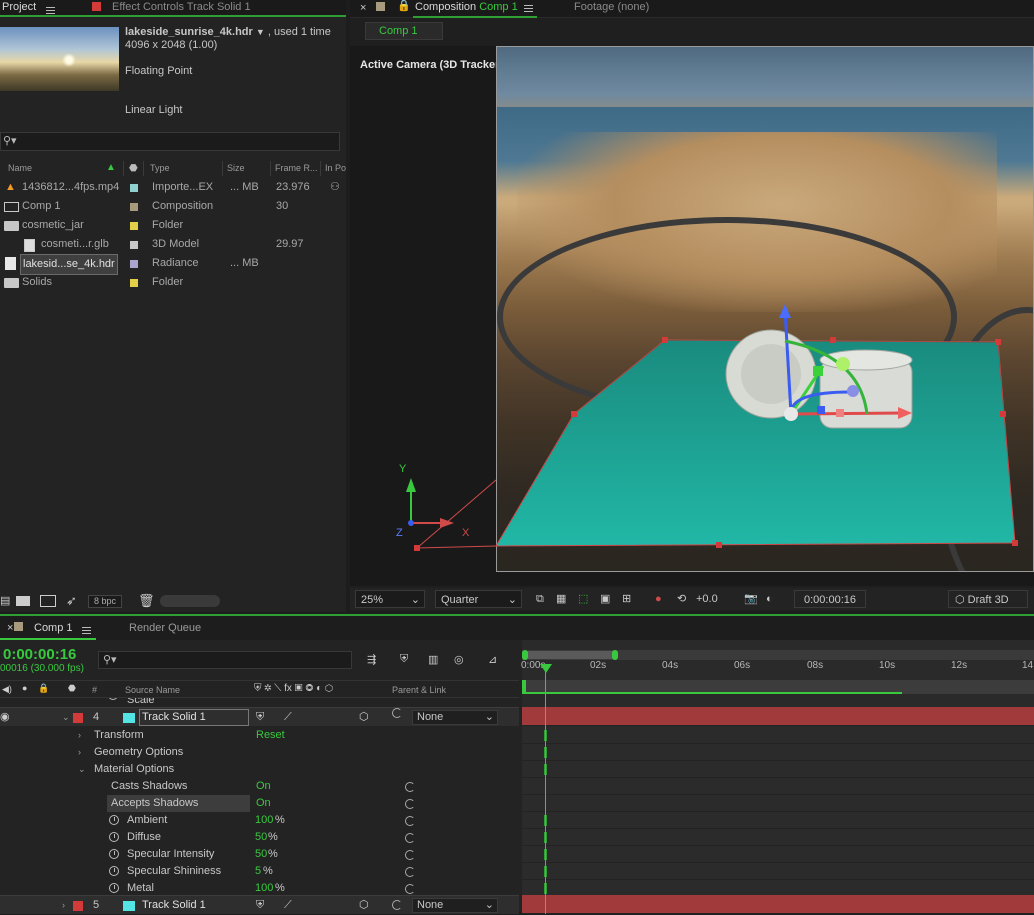 This screenshot has width=1034, height=915. I want to click on property-group-material: ⌄ Material Options, so click(259, 769).